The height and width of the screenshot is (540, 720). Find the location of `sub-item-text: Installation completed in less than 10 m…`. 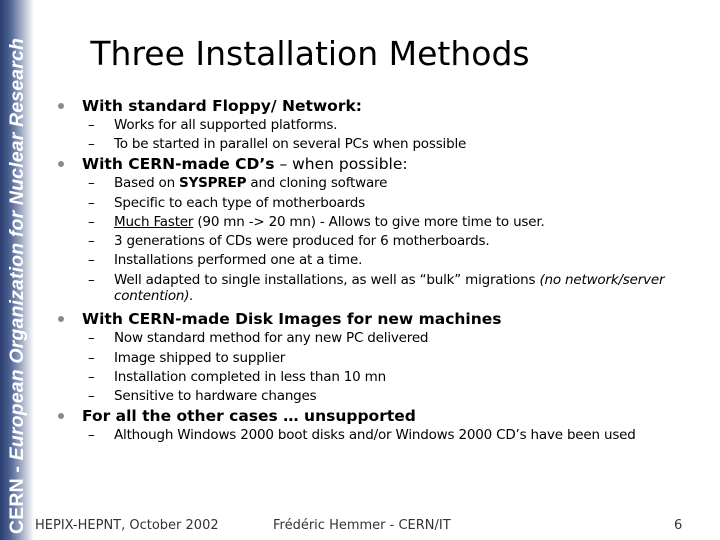

sub-item-text: Installation completed in less than 10 m… is located at coordinates (250, 376).